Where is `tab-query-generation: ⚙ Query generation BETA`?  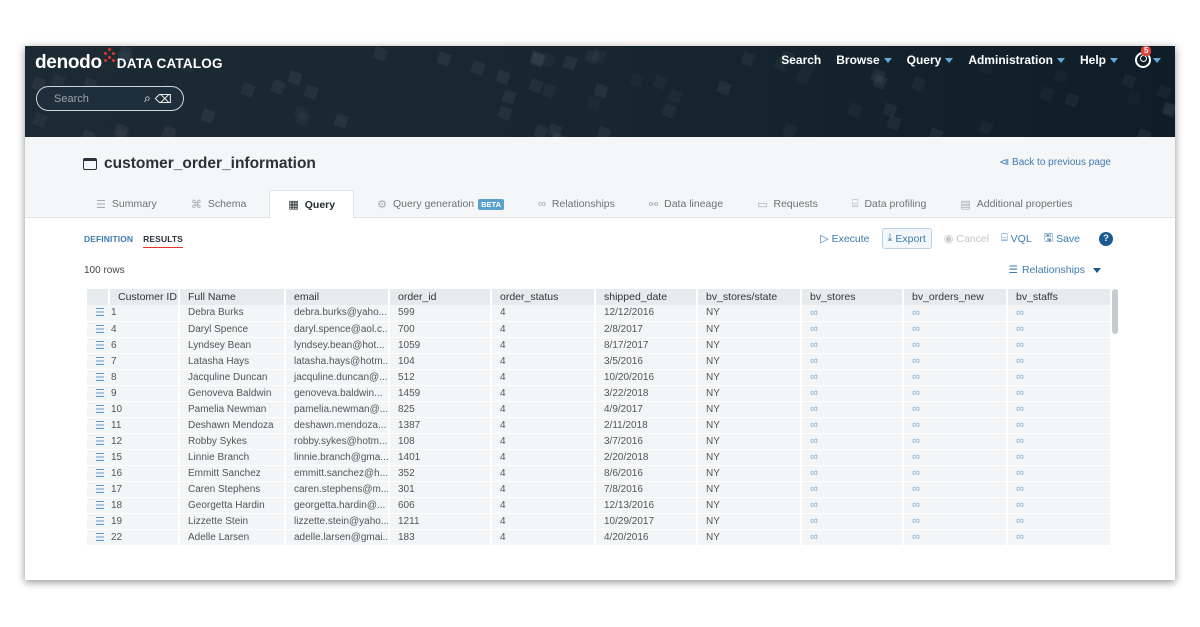
tab-query-generation: ⚙ Query generation BETA is located at coordinates (440, 204).